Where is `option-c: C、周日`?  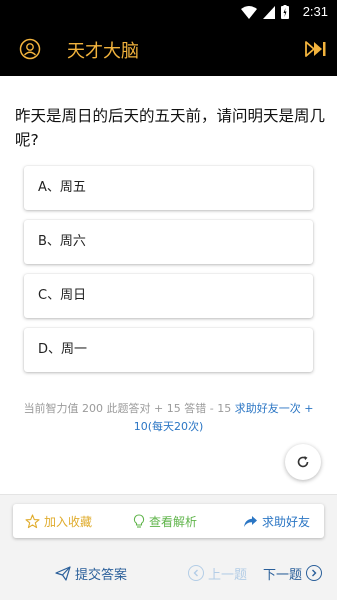
option-c: C、周日 is located at coordinates (168, 296).